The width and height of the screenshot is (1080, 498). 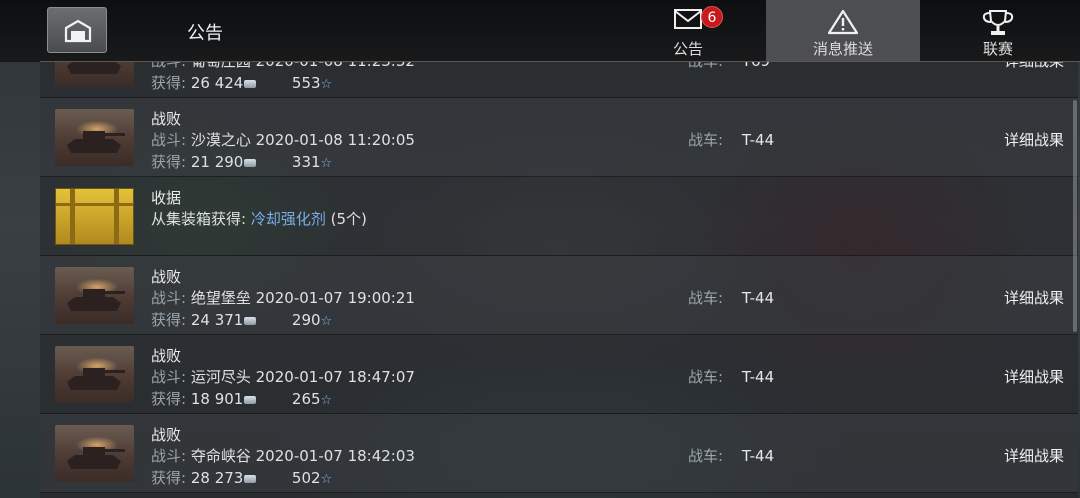 What do you see at coordinates (217, 83) in the screenshot?
I see `credits-value: 26 424` at bounding box center [217, 83].